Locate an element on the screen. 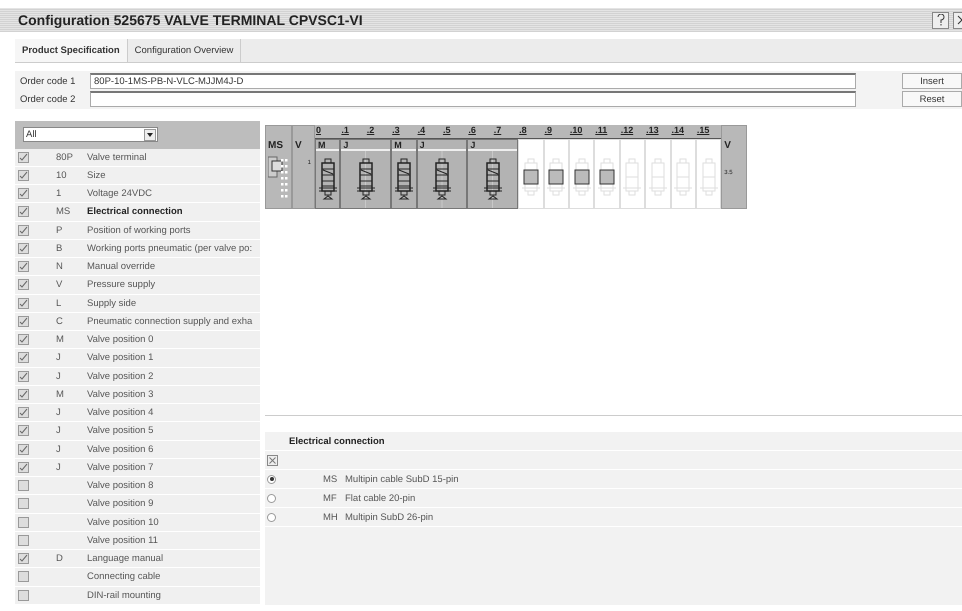 This screenshot has width=962, height=611. feature-row: M Valve position 3 is located at coordinates (137, 395).